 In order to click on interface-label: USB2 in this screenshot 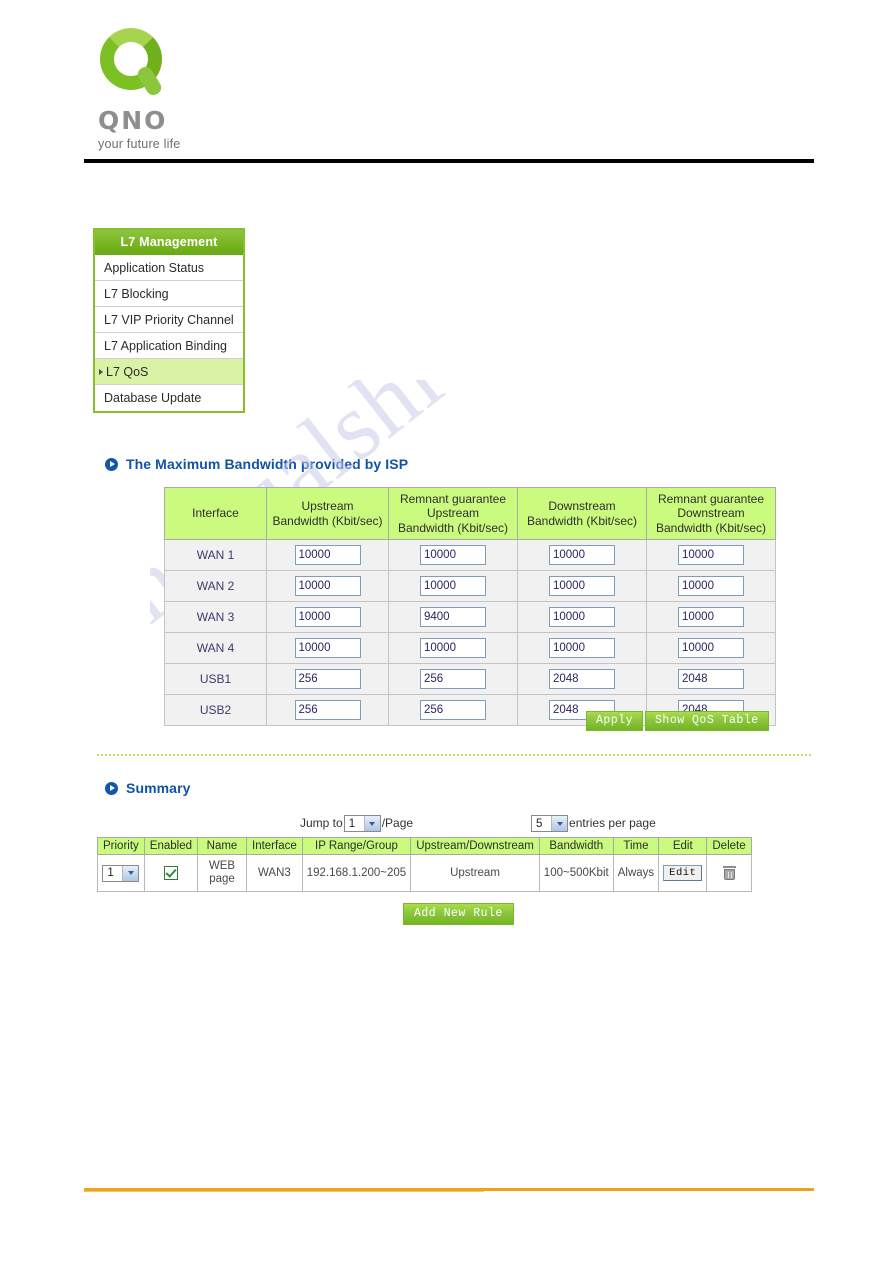, I will do `click(215, 710)`.